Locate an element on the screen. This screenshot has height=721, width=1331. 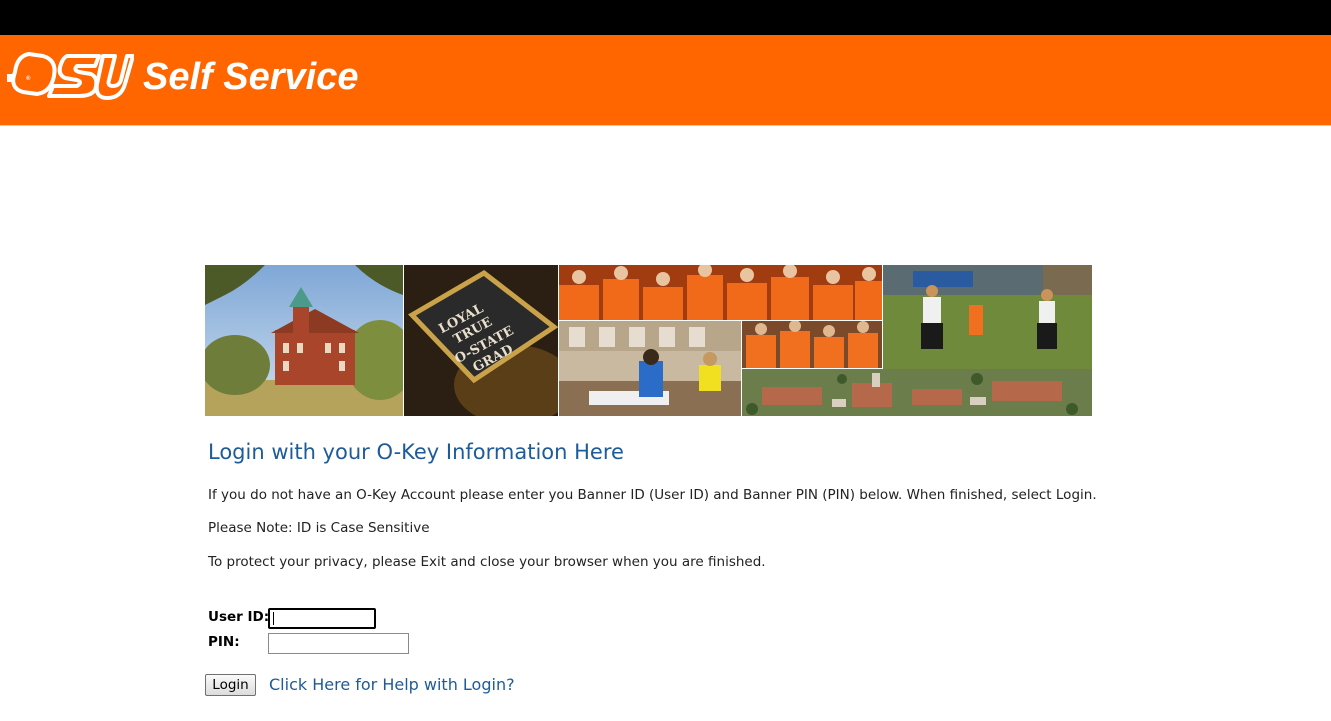
students-group-photo is located at coordinates (812, 344).